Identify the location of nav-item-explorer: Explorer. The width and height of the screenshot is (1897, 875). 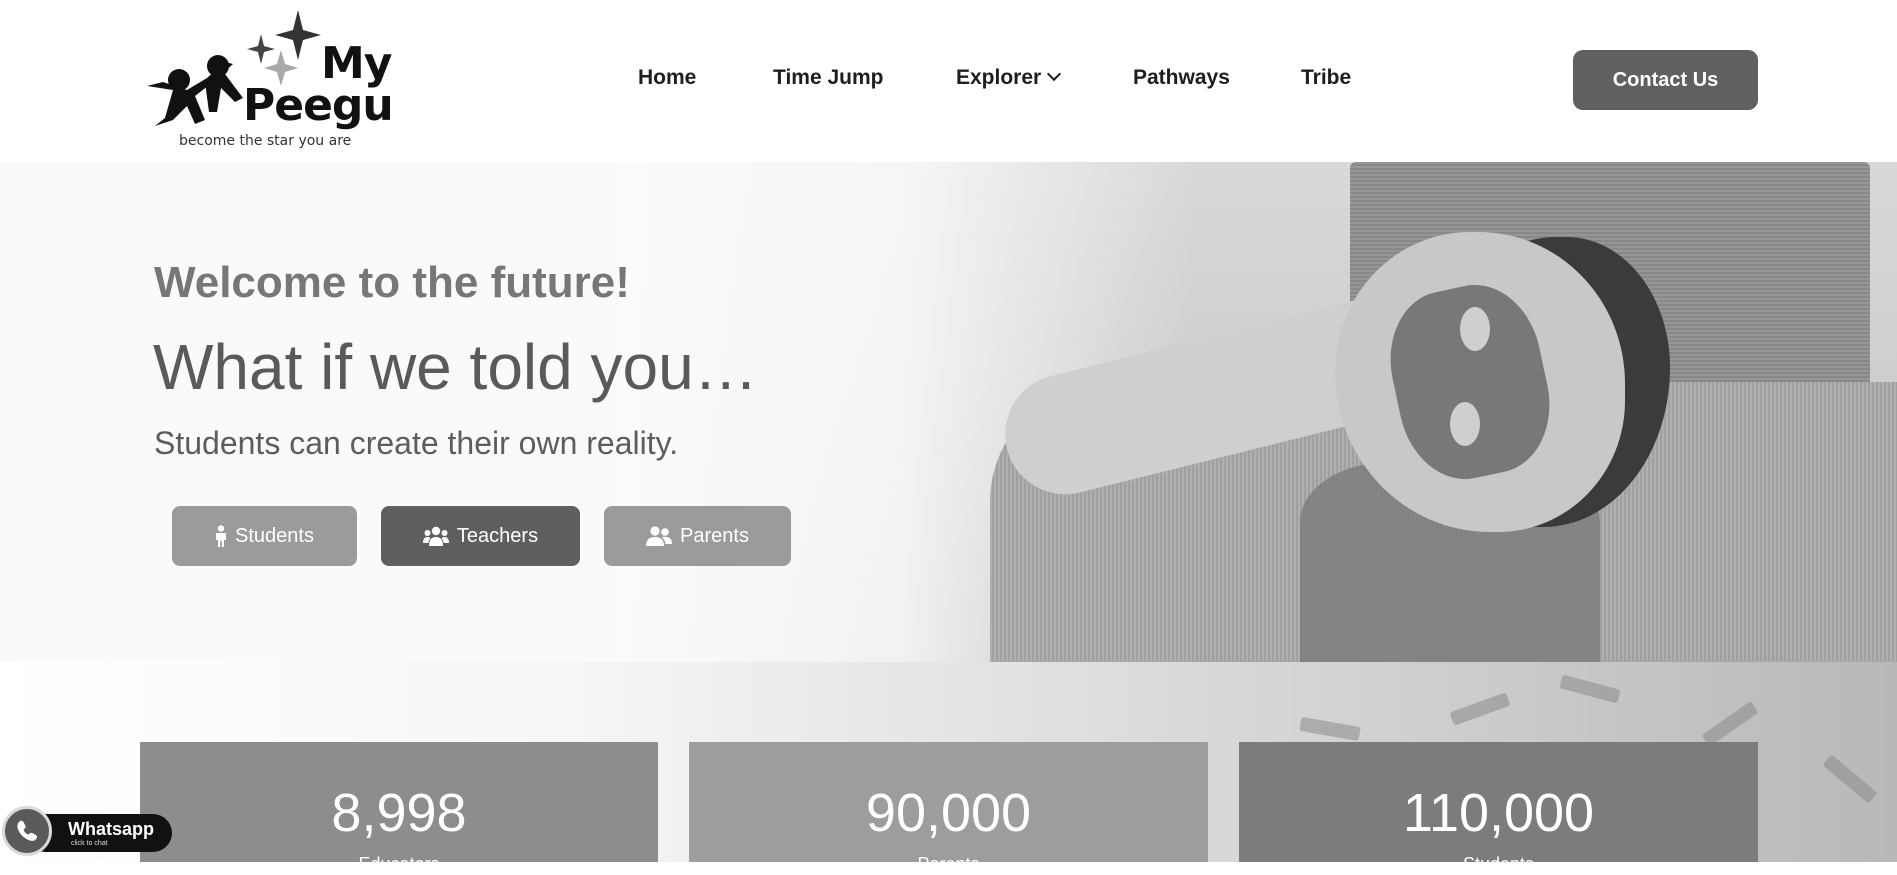
(1009, 78).